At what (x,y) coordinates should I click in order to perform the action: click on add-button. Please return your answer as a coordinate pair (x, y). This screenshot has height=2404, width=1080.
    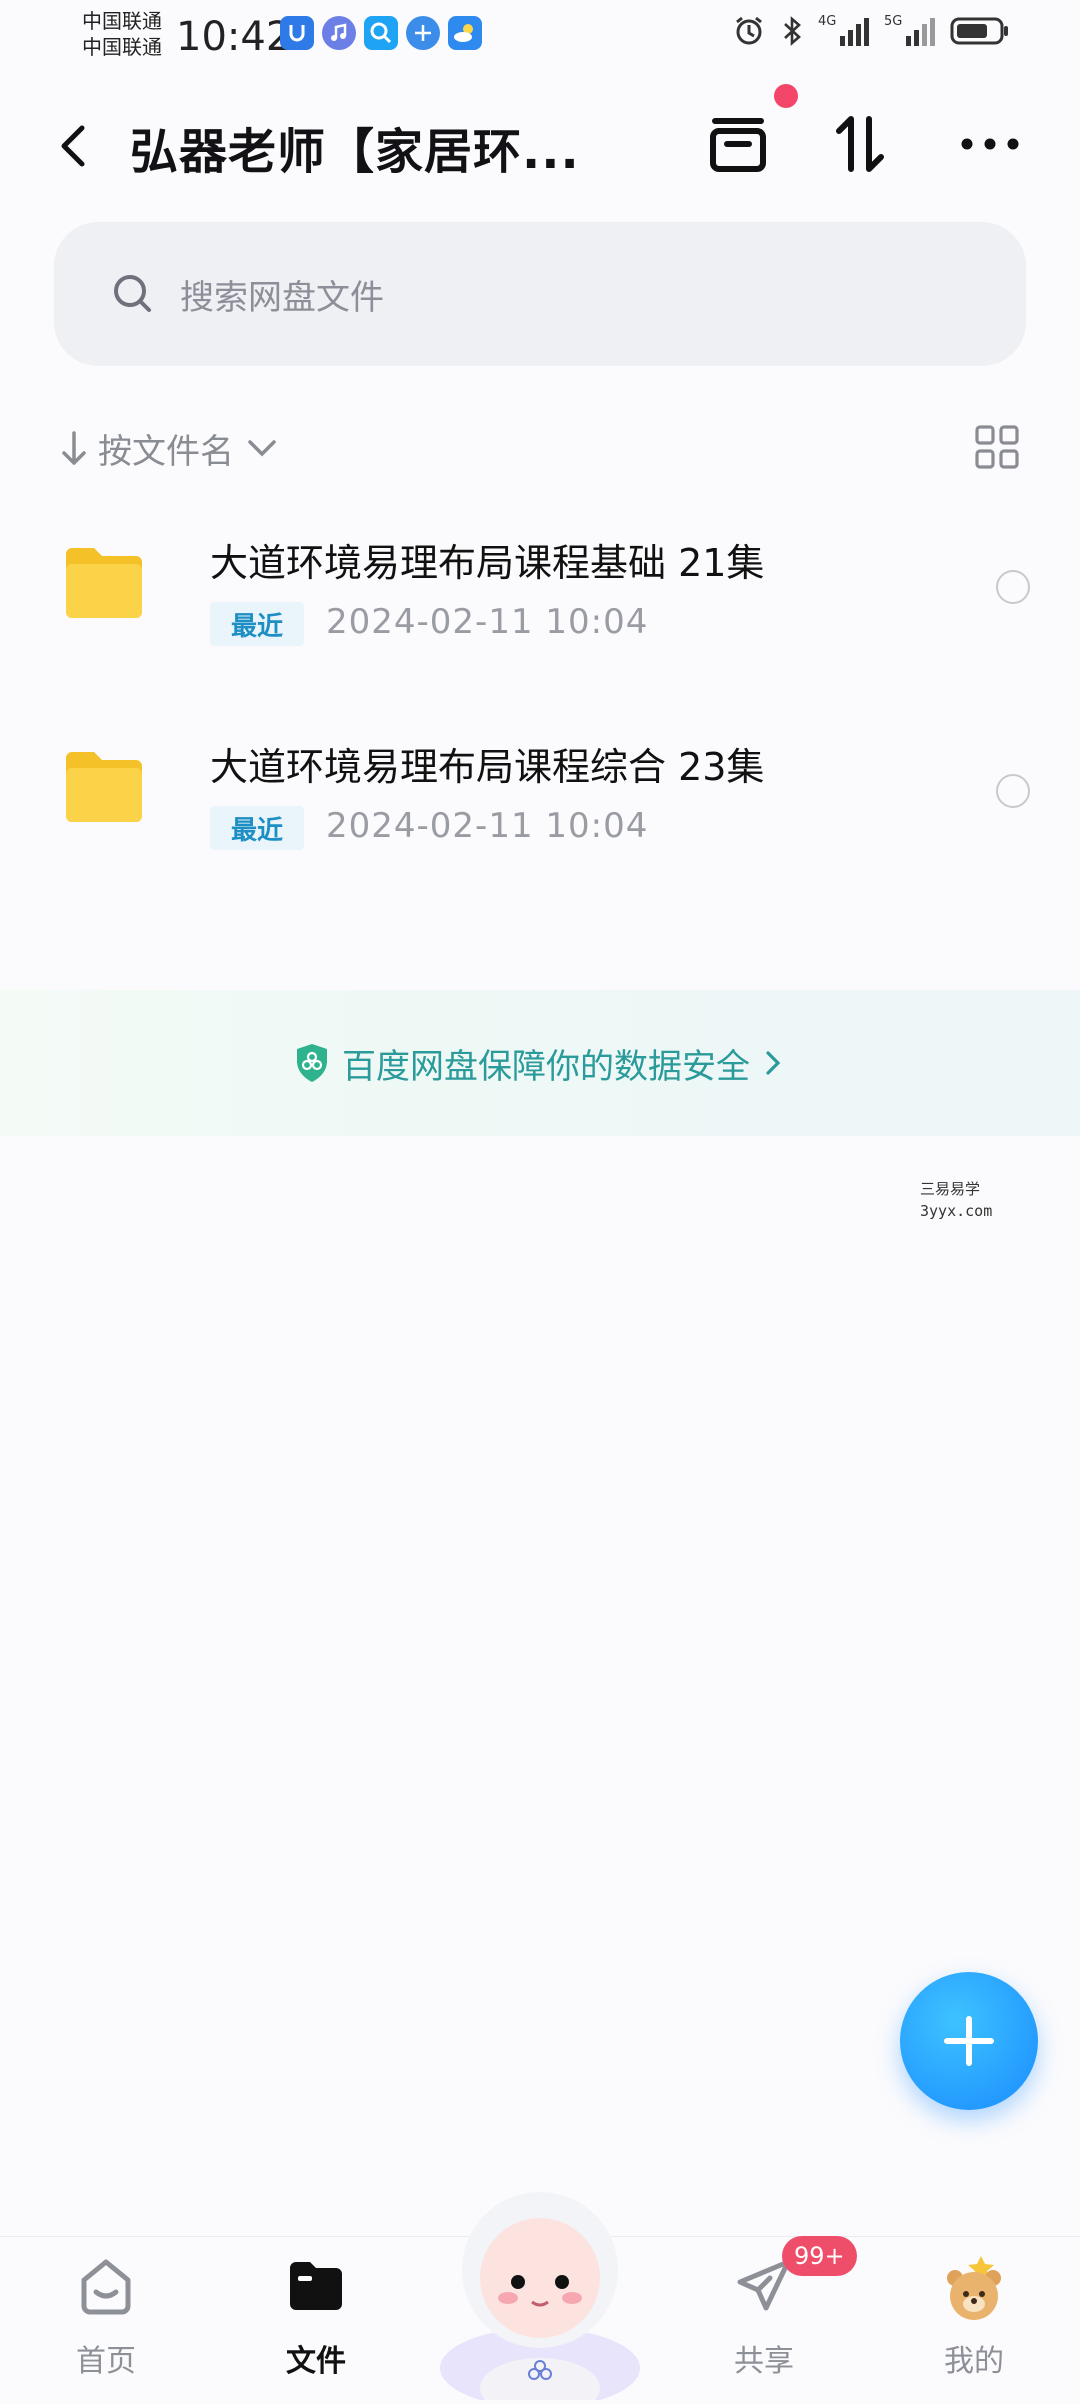
    Looking at the image, I should click on (969, 2041).